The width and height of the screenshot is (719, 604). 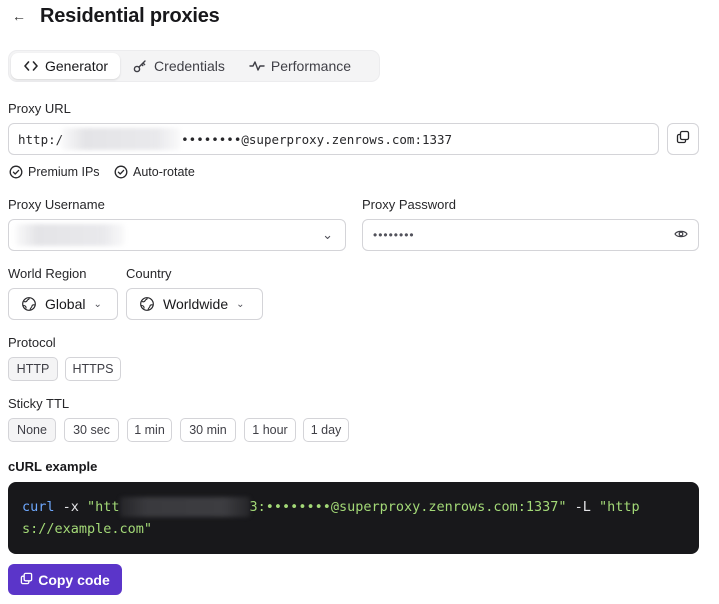 I want to click on feature-label: Auto-rotate, so click(x=164, y=172).